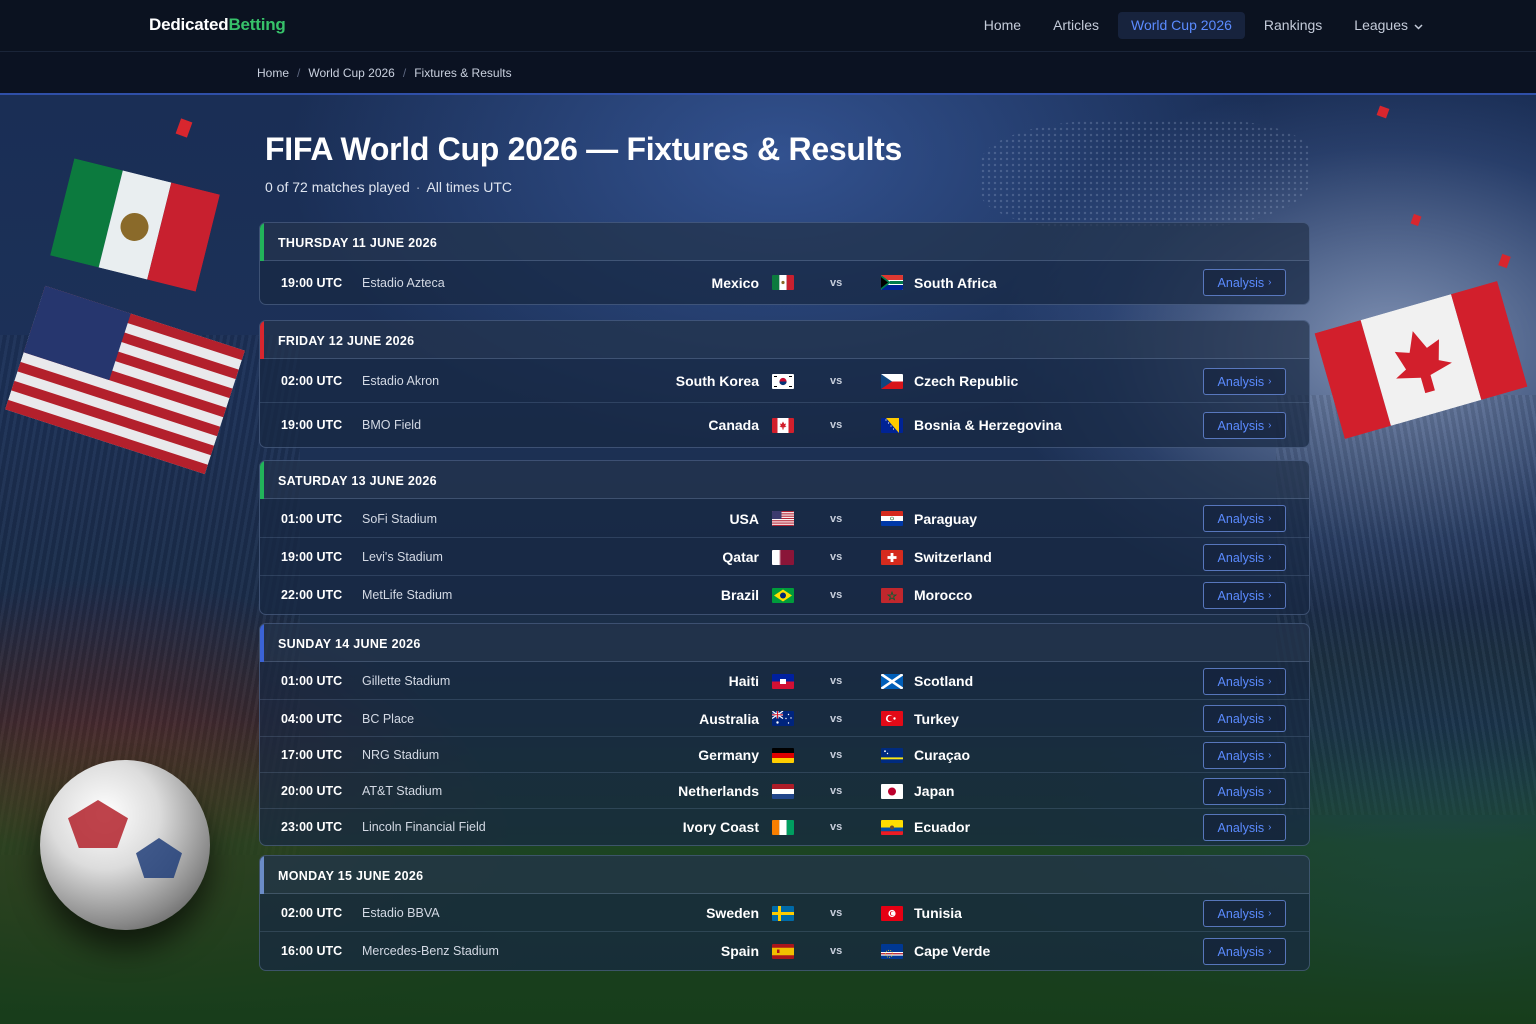  Describe the element at coordinates (351, 73) in the screenshot. I see `breadcrumb-world-cup-2026: World Cup 2026` at that location.